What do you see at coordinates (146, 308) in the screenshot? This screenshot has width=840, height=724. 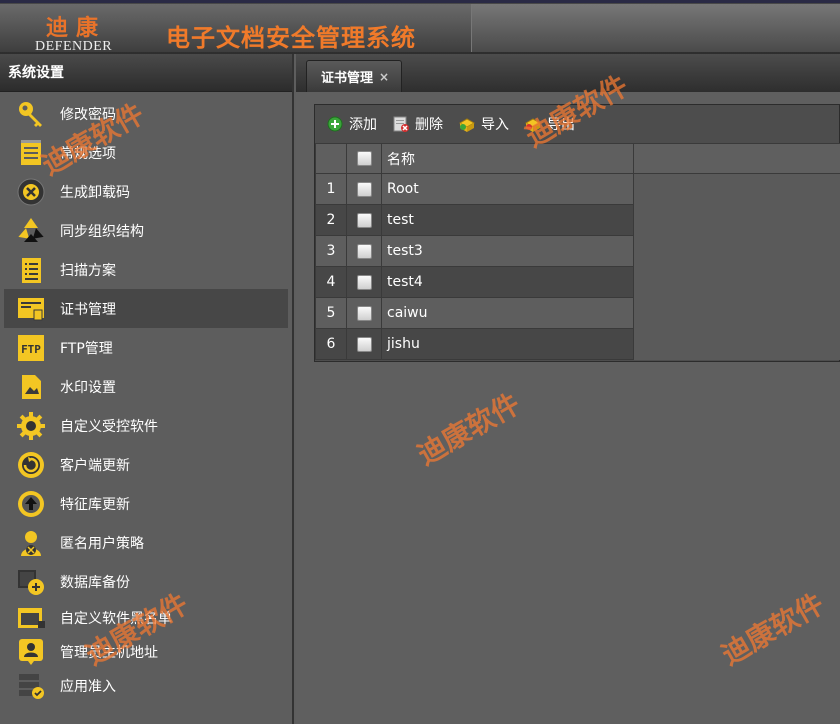 I see `sidebar-item-6: 证书管理` at bounding box center [146, 308].